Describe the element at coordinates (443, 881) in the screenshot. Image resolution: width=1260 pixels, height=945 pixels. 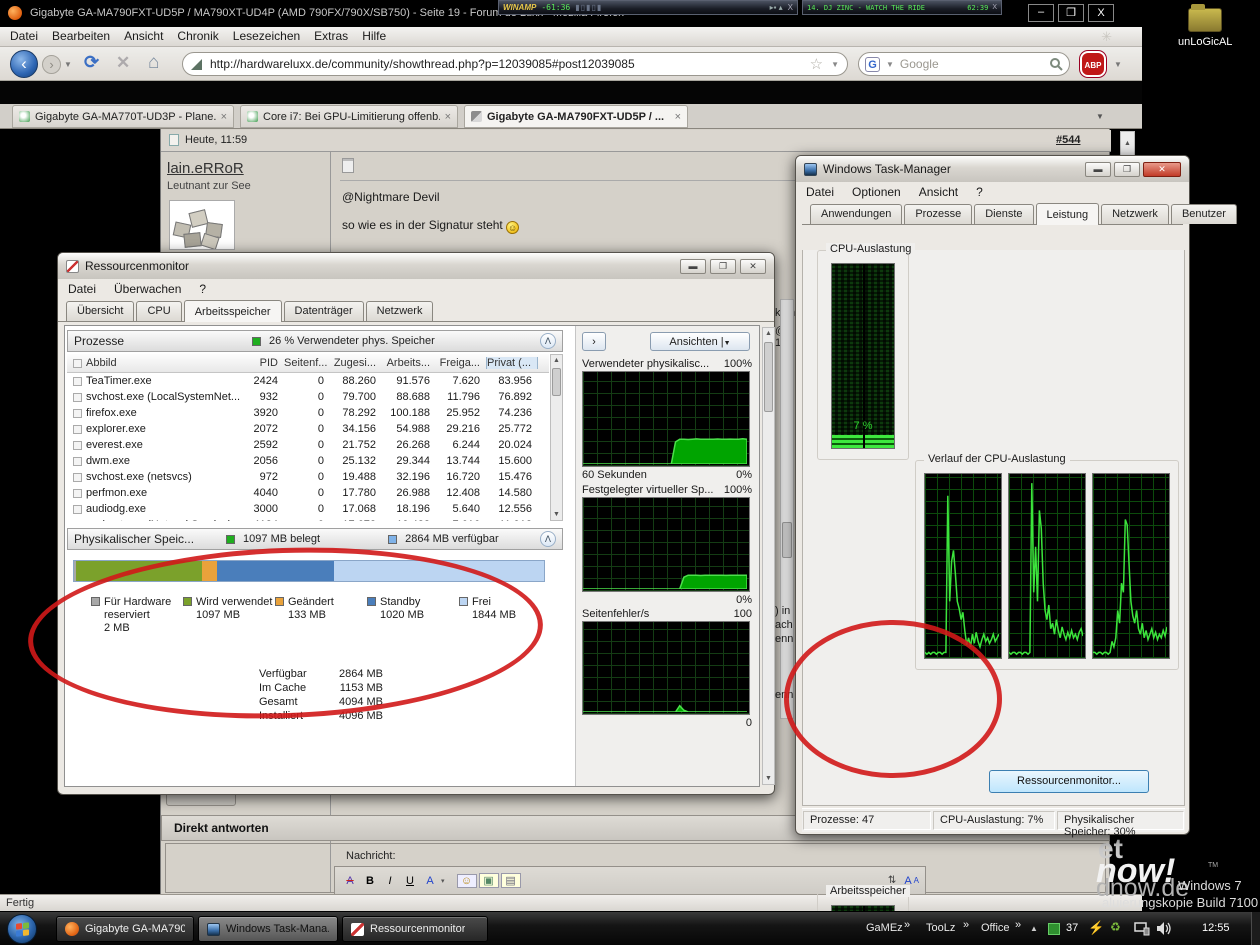
I see `font-color-caret-icon: ▾` at that location.